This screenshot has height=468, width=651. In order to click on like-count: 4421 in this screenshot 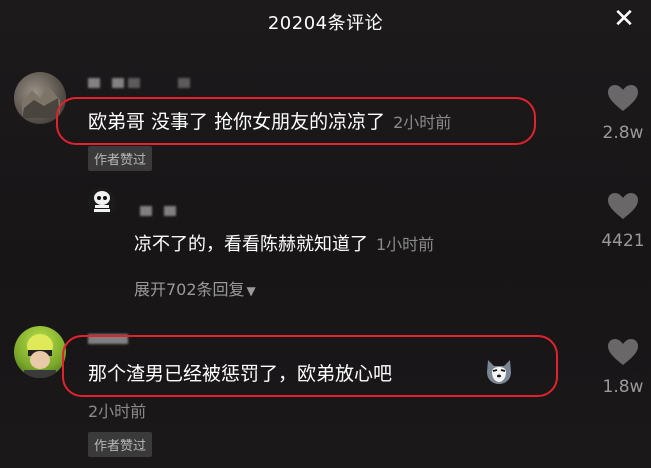, I will do `click(623, 241)`.